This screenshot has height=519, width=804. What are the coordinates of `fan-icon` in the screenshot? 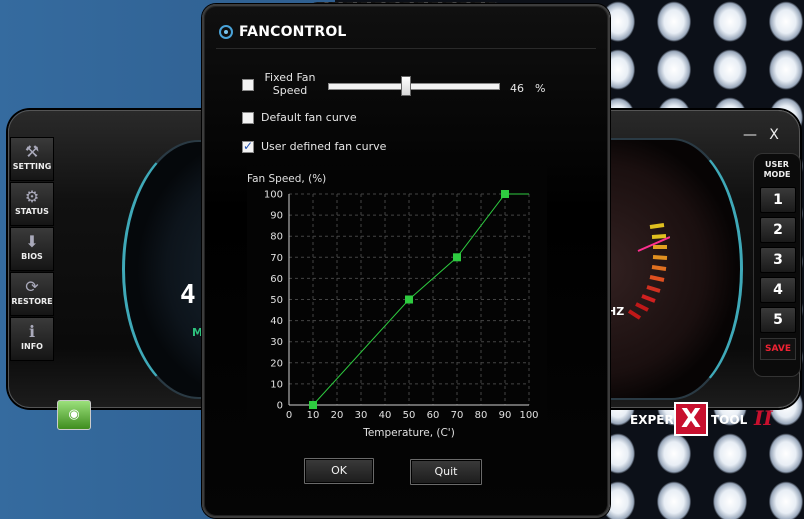 It's located at (226, 32).